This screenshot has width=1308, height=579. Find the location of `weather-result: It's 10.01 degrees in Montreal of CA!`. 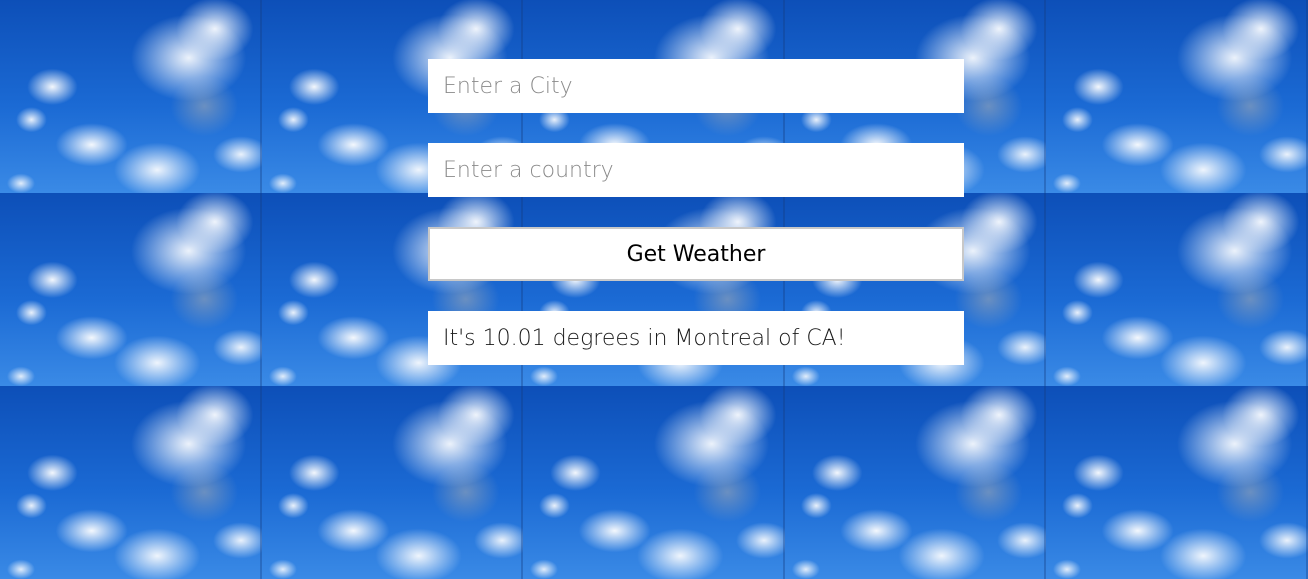

weather-result: It's 10.01 degrees in Montreal of CA! is located at coordinates (696, 338).